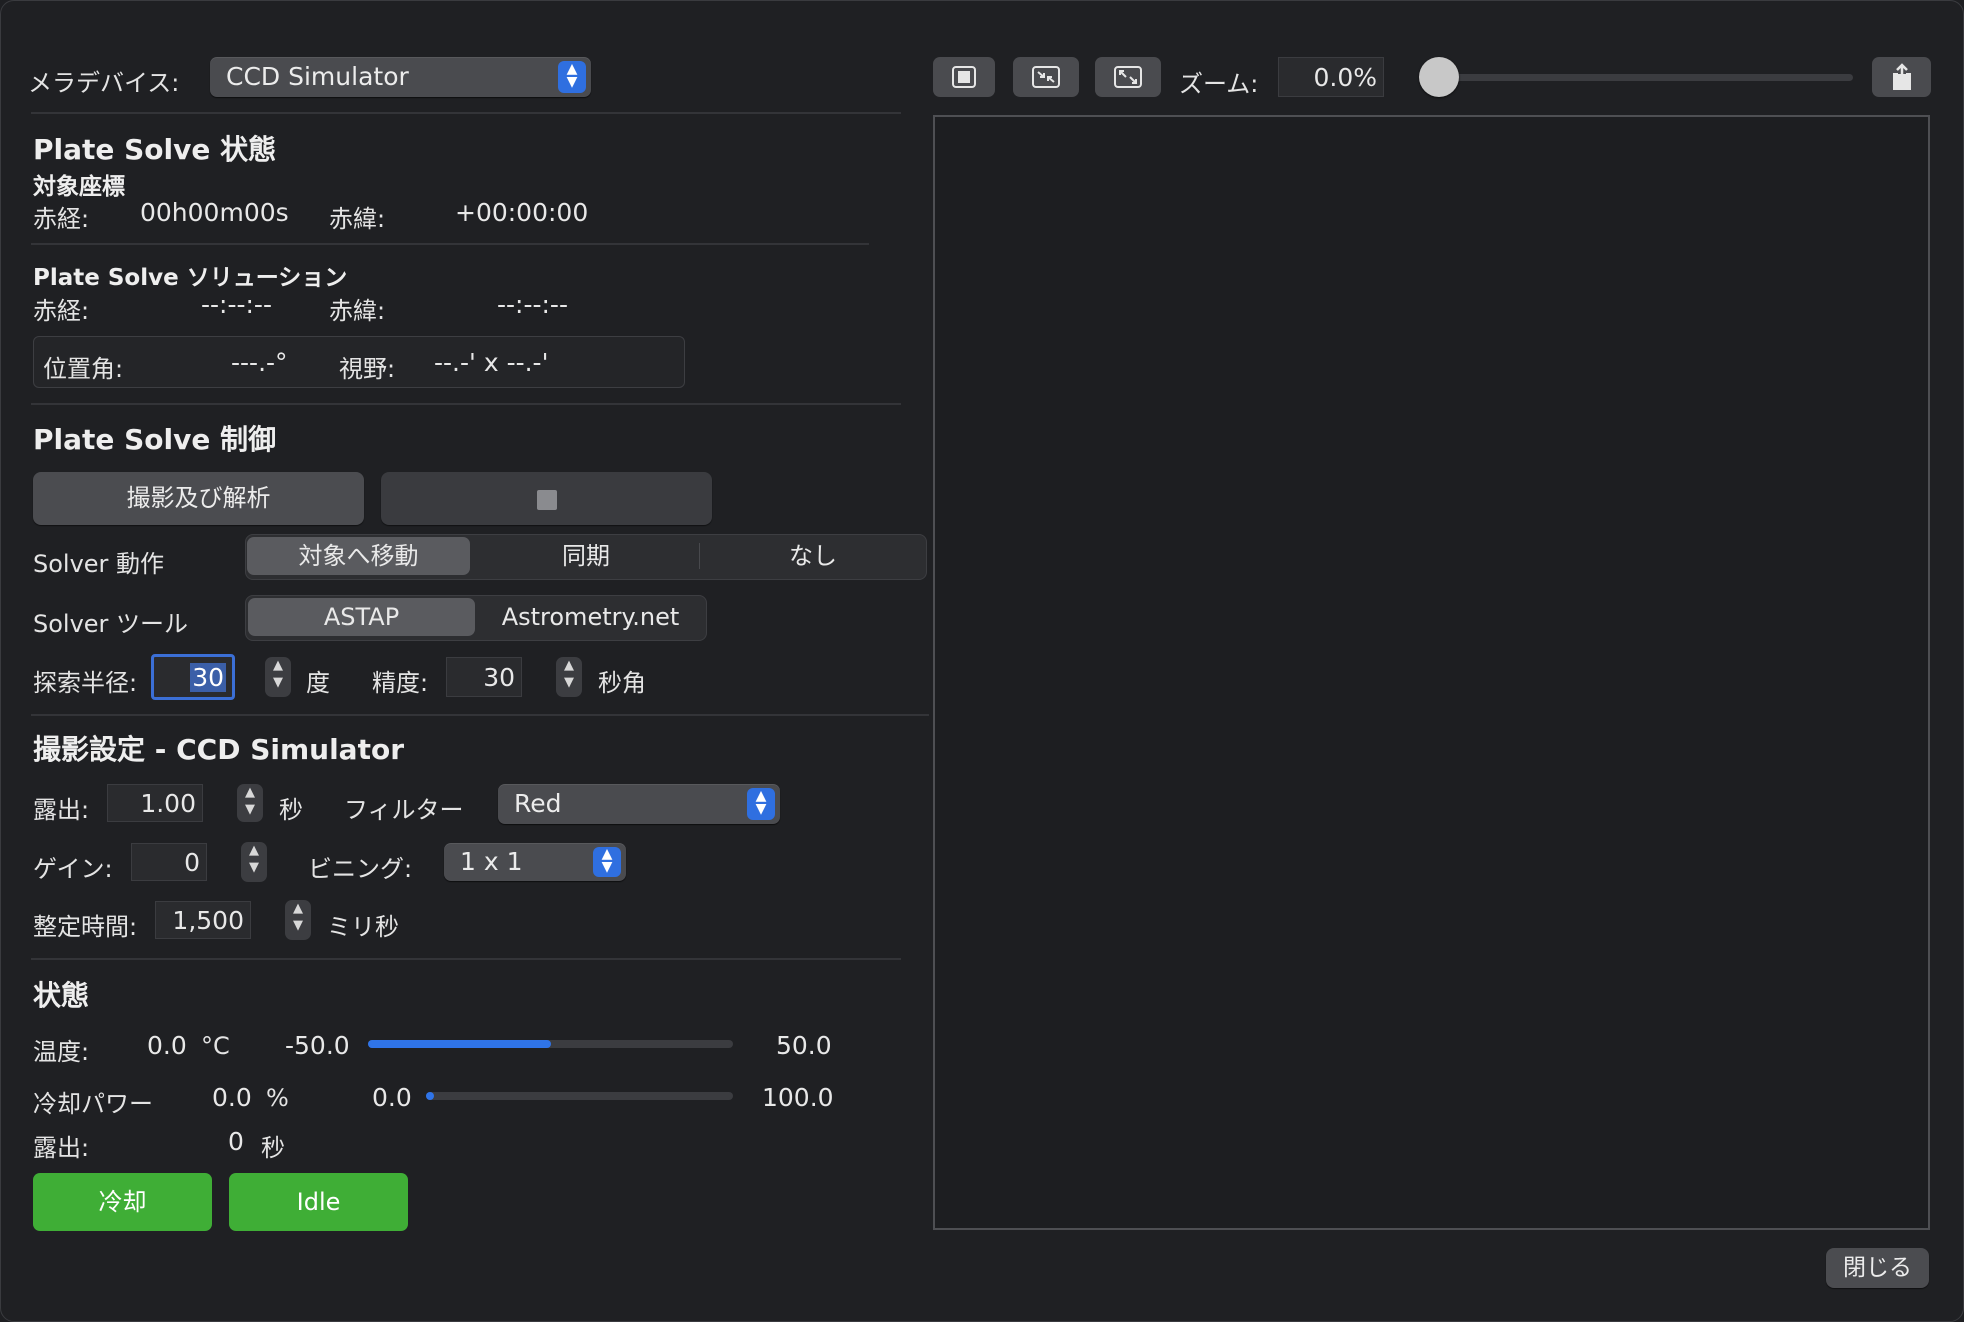 The image size is (1964, 1322). Describe the element at coordinates (317, 76) in the screenshot. I see `device-select-value: CCD Simulator` at that location.